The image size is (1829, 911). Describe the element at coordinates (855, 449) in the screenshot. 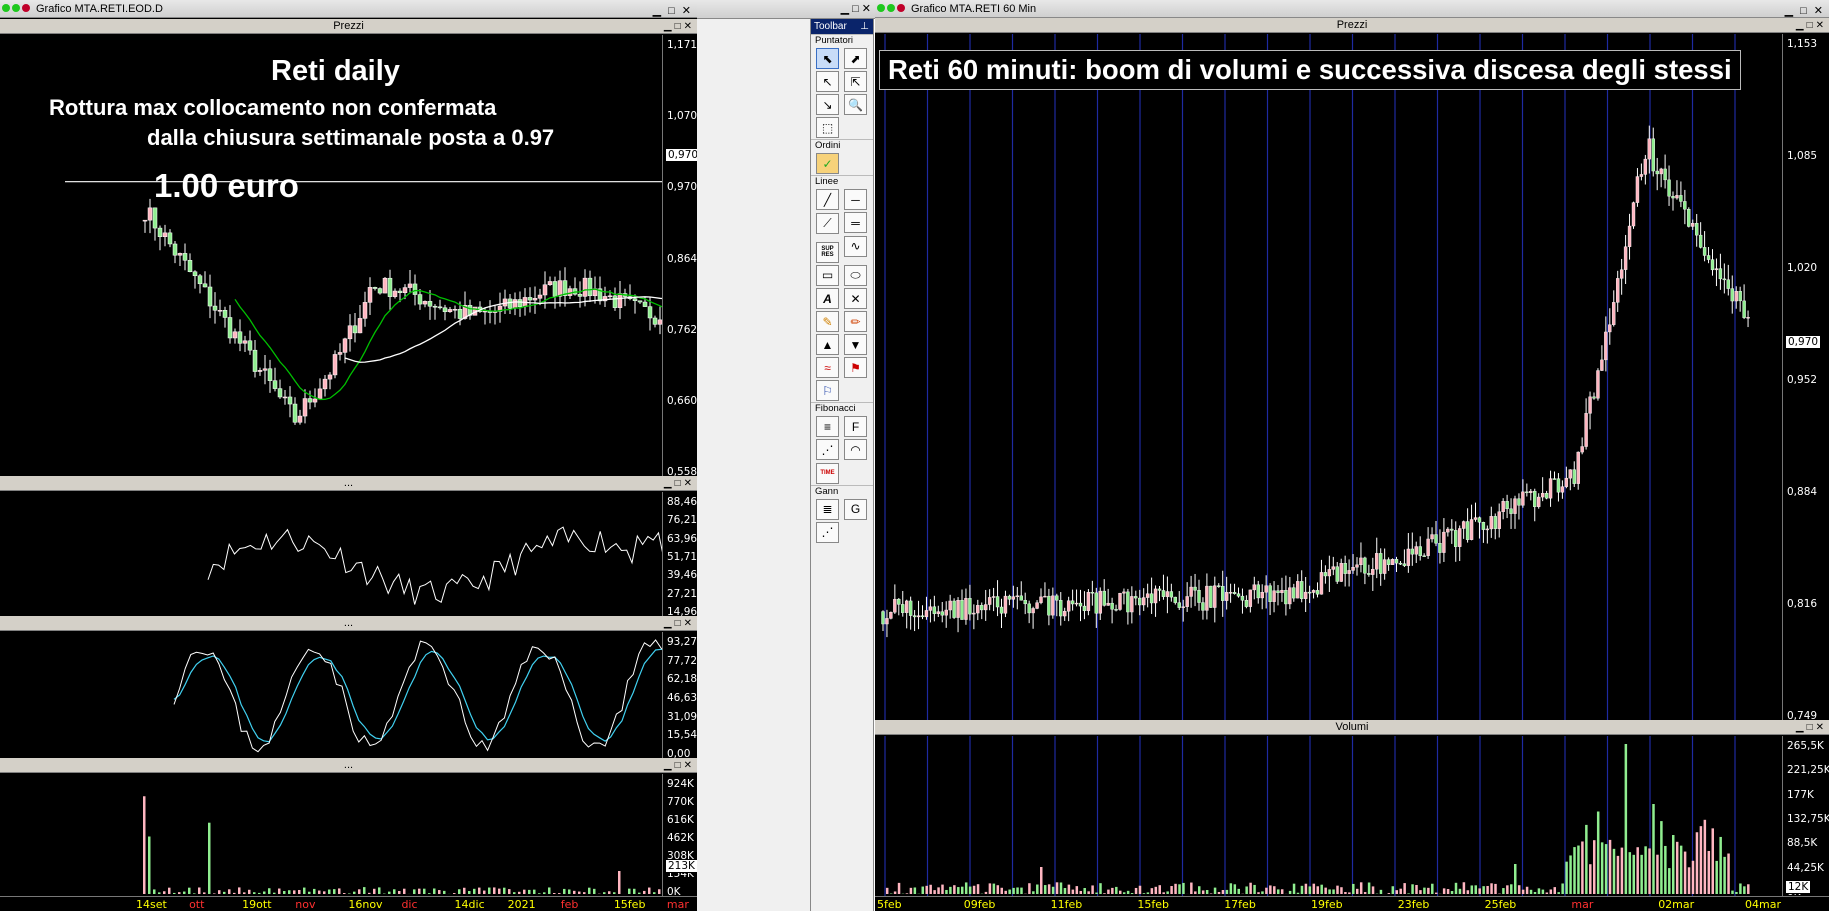

I see `fib-arc-tool-icon: ◠` at that location.